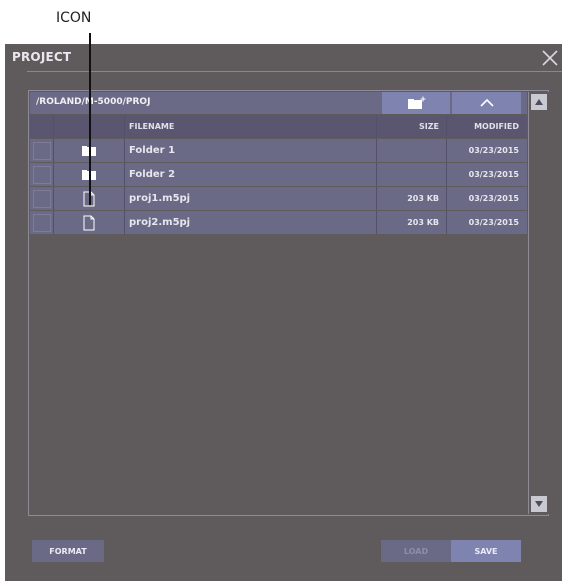 This screenshot has width=562, height=581. Describe the element at coordinates (251, 198) in the screenshot. I see `row-filename: proj1.m5pj` at that location.